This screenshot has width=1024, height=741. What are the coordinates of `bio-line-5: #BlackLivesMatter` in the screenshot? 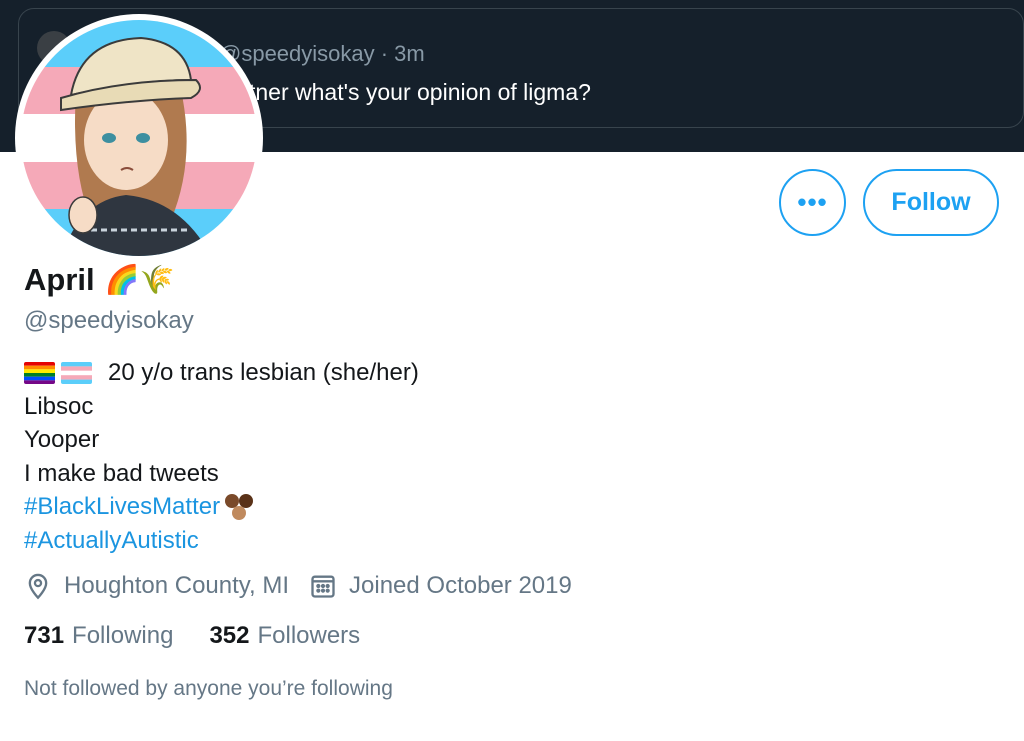 It's located at (221, 507).